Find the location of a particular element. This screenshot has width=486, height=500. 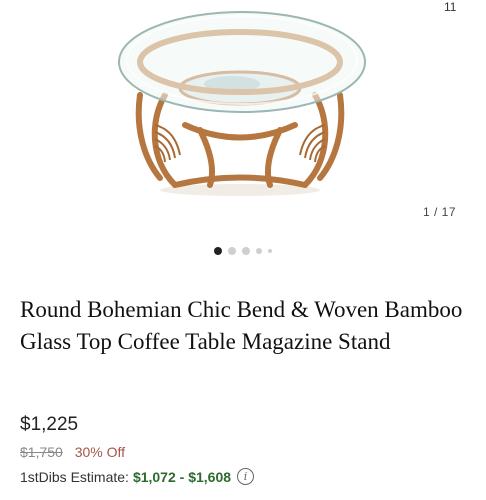

image-pager: 1 / 17 is located at coordinates (439, 212).